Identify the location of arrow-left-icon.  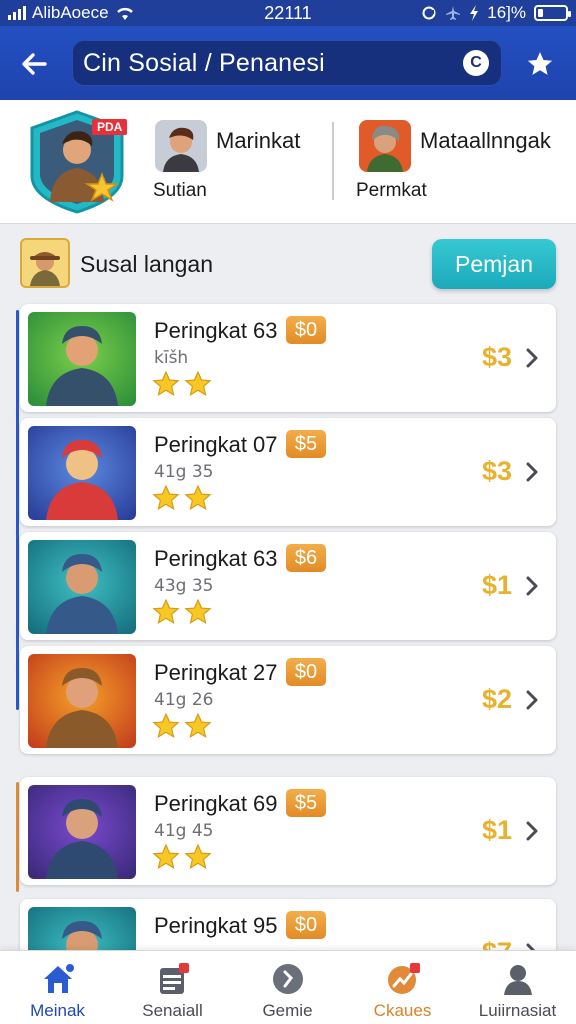
(34, 64).